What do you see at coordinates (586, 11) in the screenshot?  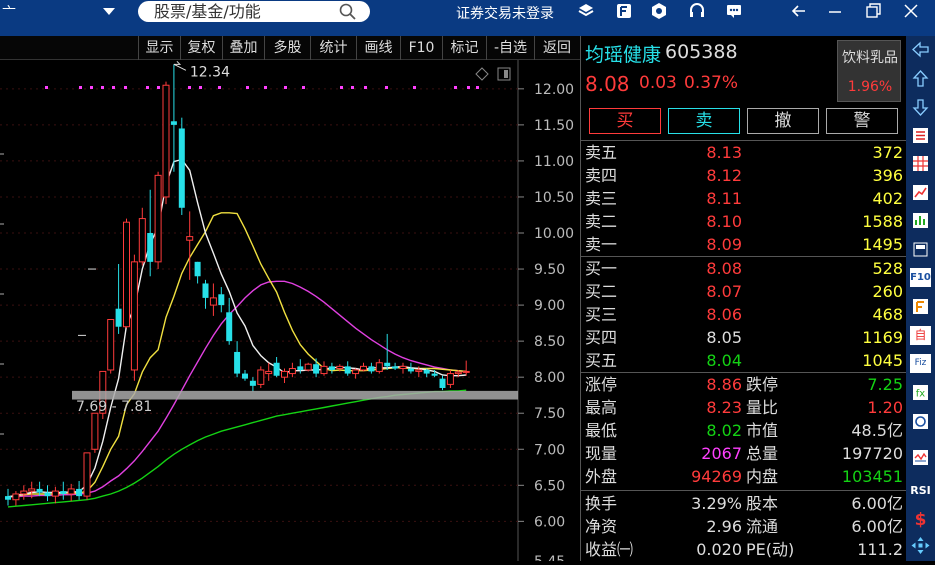 I see `layers-icon` at bounding box center [586, 11].